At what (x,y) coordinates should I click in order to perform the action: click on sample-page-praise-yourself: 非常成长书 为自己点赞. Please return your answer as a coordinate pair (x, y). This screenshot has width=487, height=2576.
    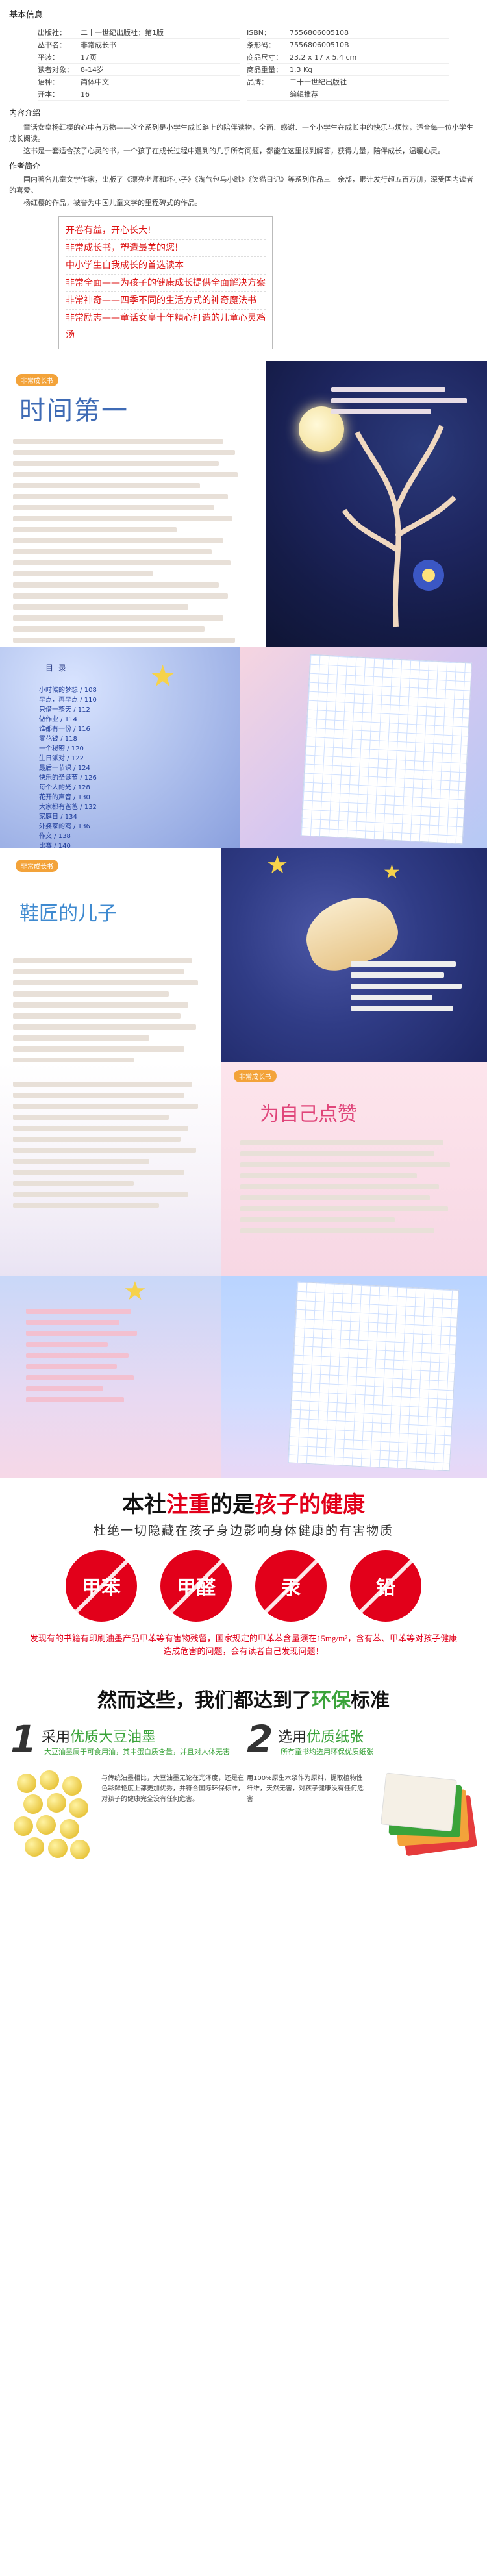
    Looking at the image, I should click on (243, 1169).